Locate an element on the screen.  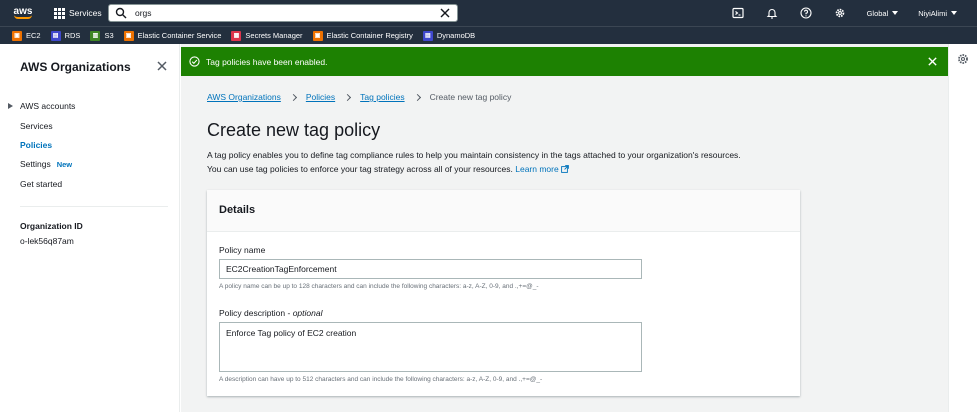
gear-icon is located at coordinates (839, 13).